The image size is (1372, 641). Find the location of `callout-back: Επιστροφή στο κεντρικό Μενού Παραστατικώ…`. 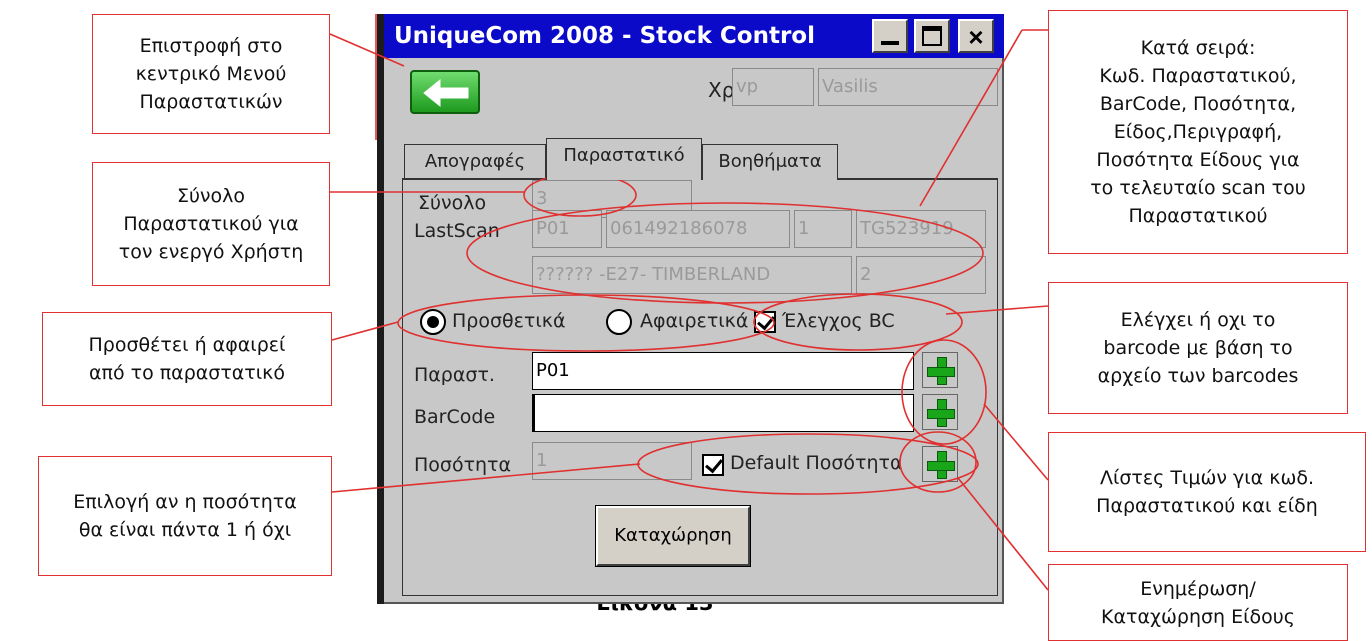

callout-back: Επιστροφή στο κεντρικό Μενού Παραστατικώ… is located at coordinates (211, 74).